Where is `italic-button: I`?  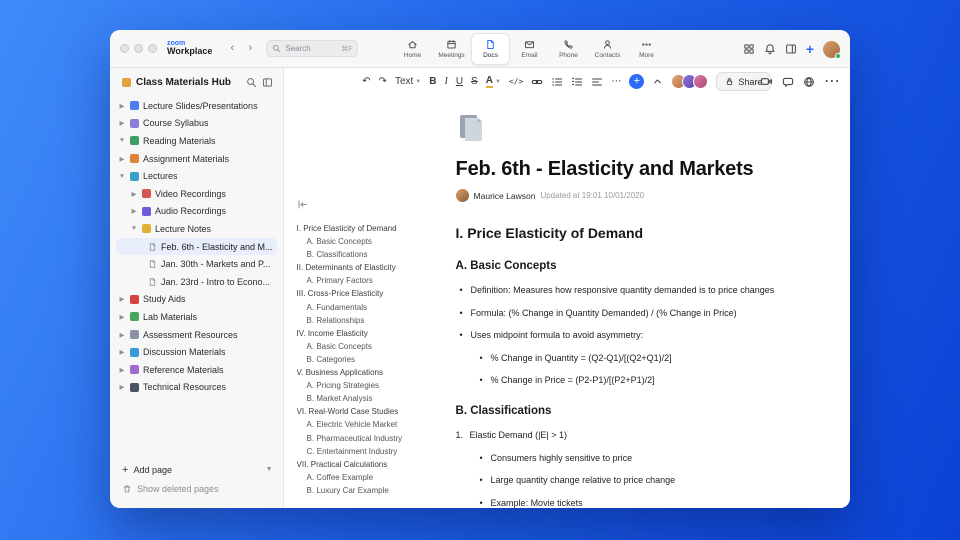
italic-button: I is located at coordinates (445, 81).